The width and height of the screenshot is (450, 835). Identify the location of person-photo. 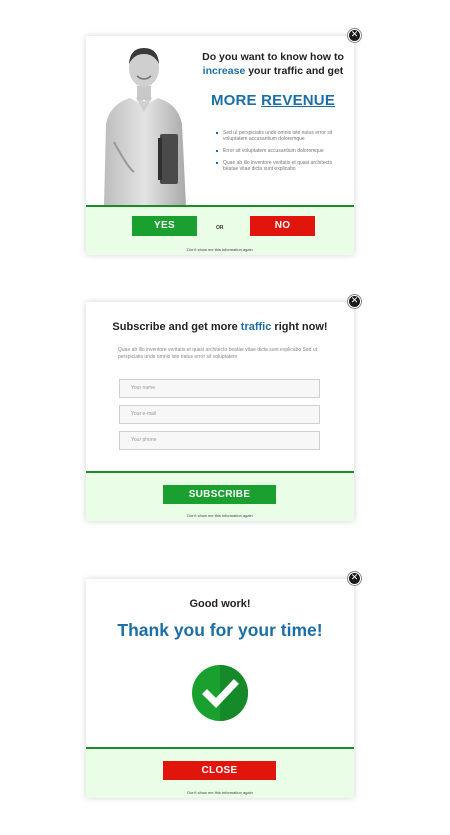
(145, 127).